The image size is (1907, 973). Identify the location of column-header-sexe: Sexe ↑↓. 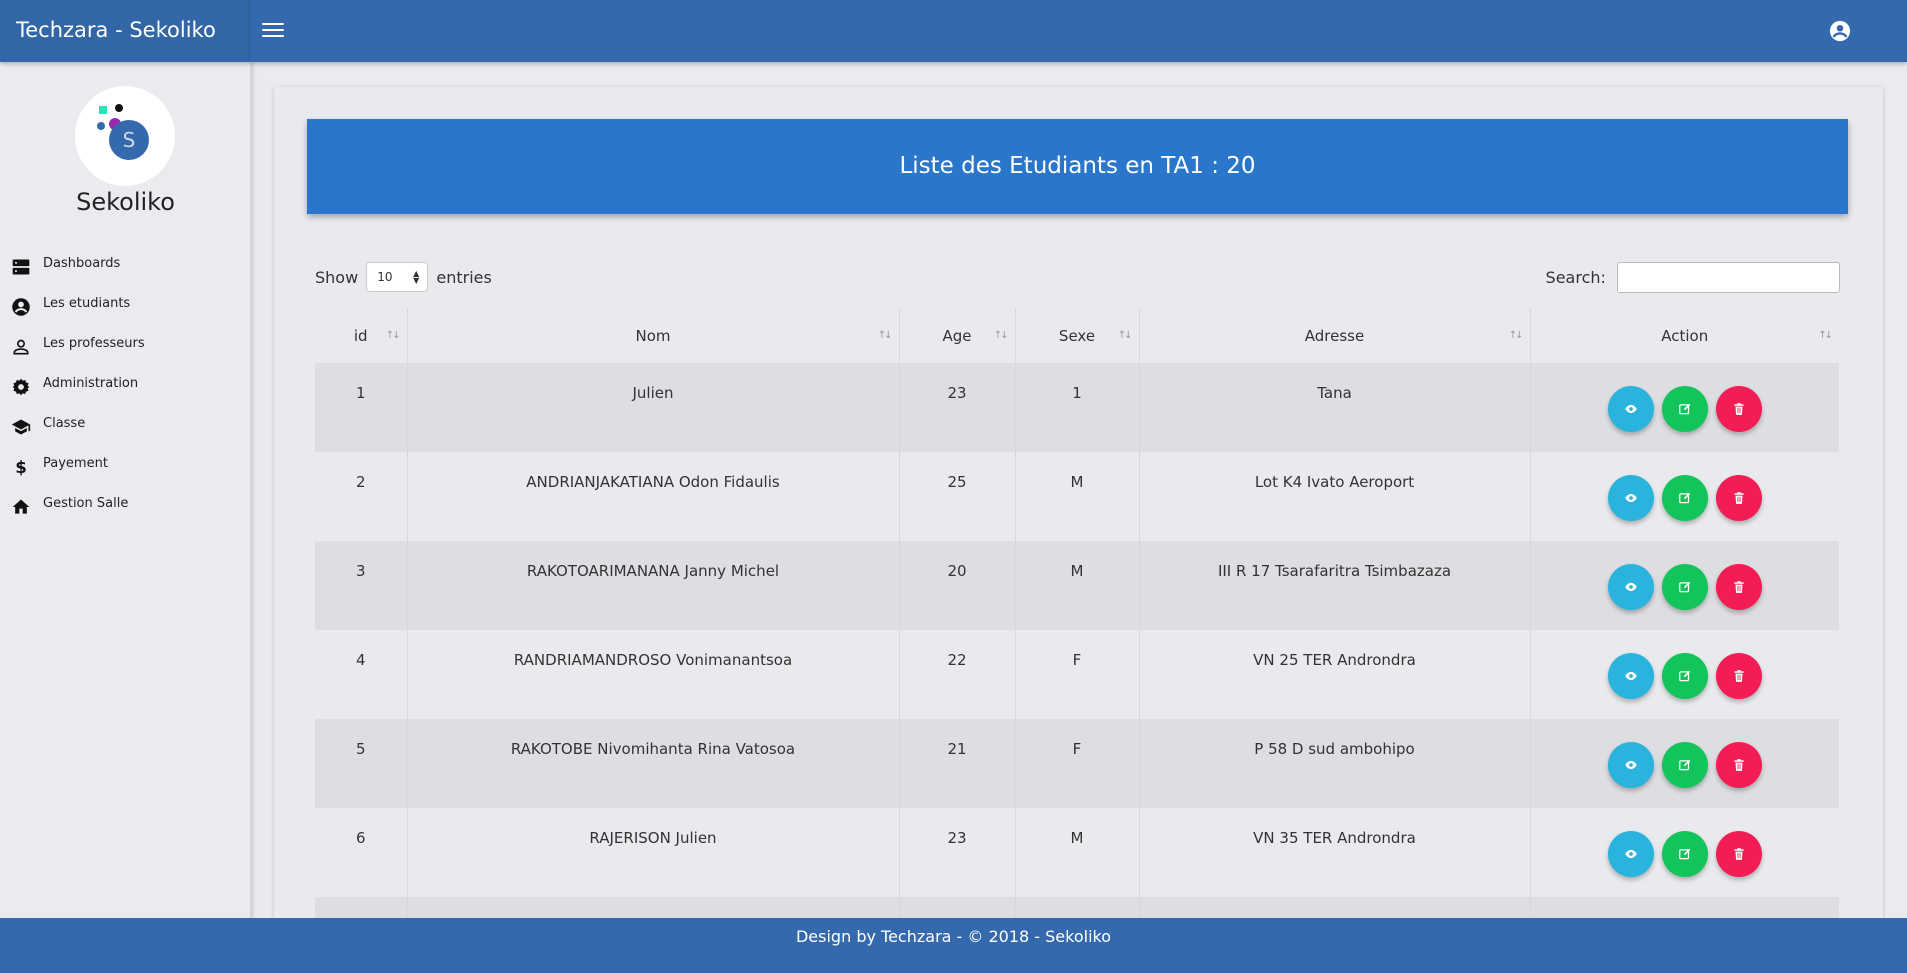
(1077, 335).